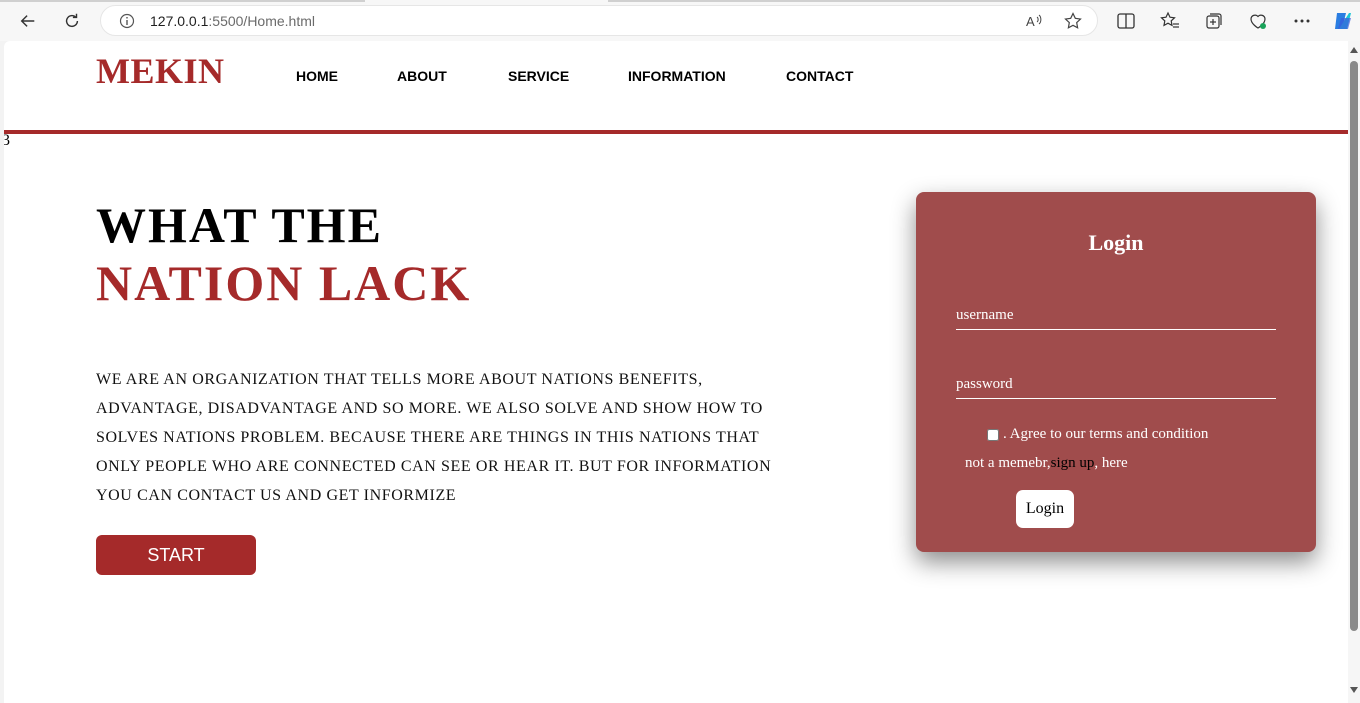 This screenshot has width=1360, height=703. What do you see at coordinates (284, 283) in the screenshot?
I see `hero-title-line2: NATION LACK` at bounding box center [284, 283].